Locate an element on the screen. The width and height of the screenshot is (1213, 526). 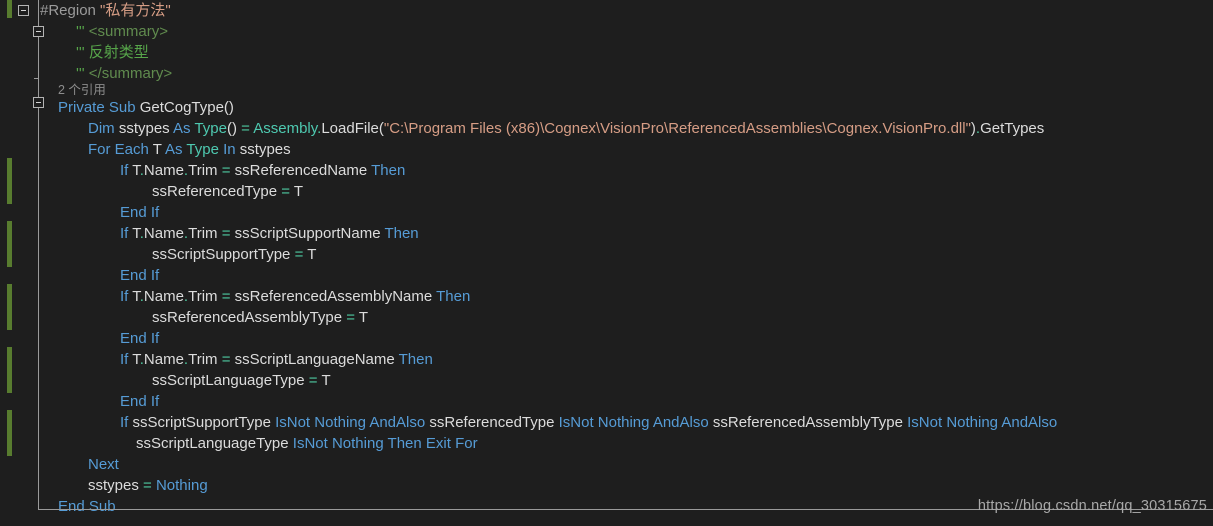
code-token: Assembly is located at coordinates (285, 128).